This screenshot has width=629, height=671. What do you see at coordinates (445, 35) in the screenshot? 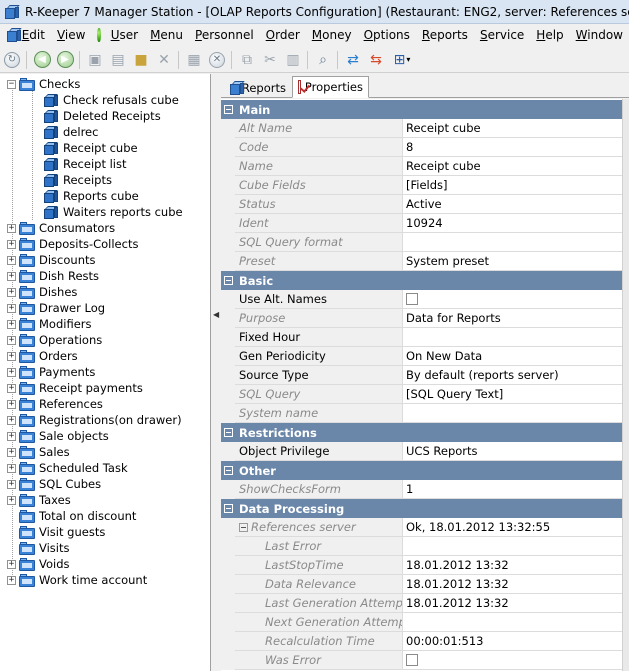
I see `menu-reports: Reports` at bounding box center [445, 35].